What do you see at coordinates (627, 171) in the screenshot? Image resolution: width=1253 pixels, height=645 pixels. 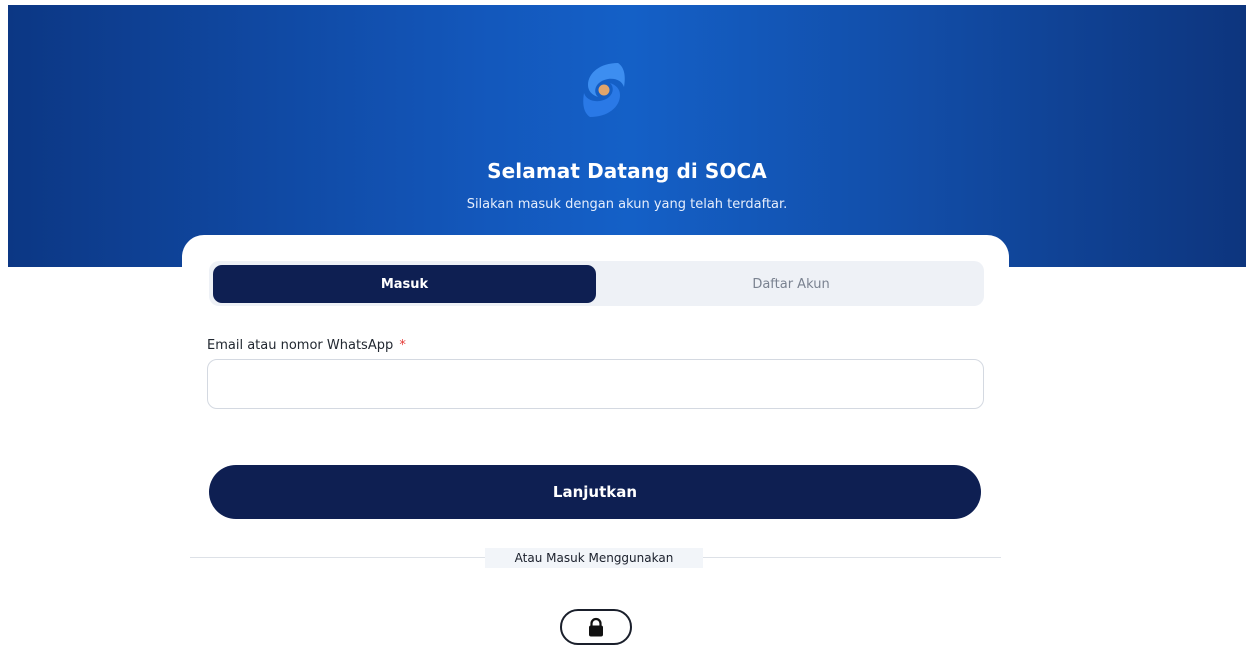 I see `page-title: Selamat Datang di SOCA` at bounding box center [627, 171].